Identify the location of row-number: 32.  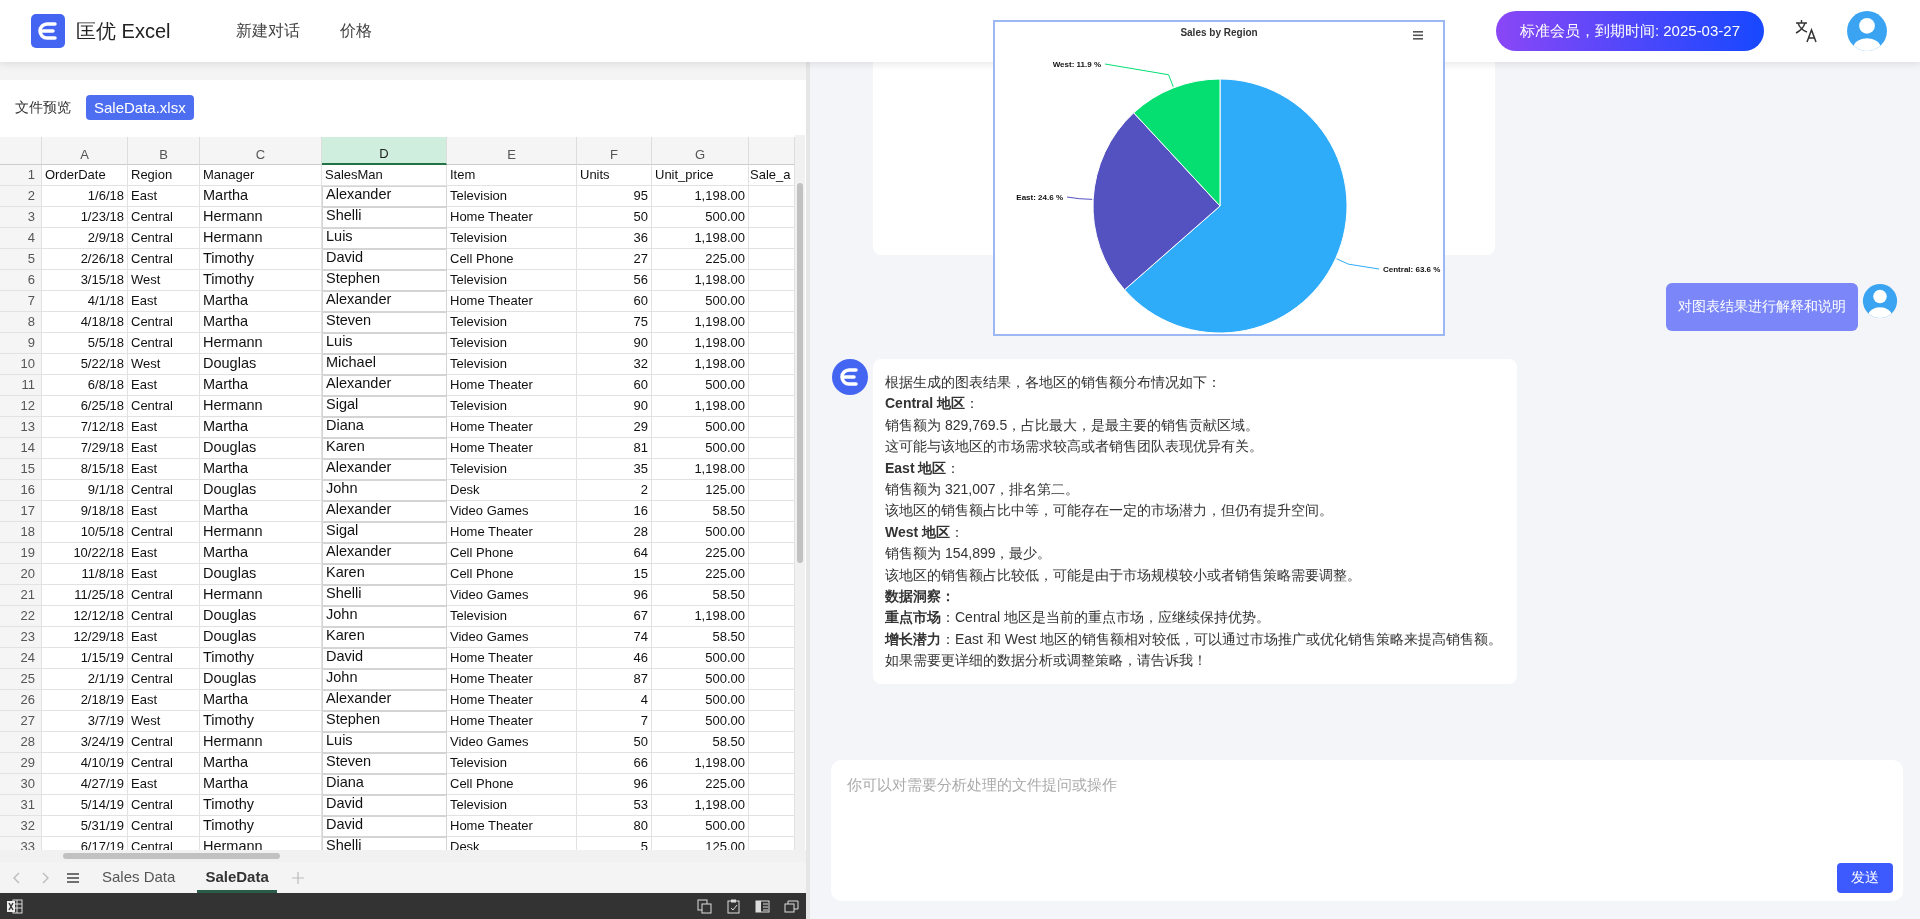
(21, 826).